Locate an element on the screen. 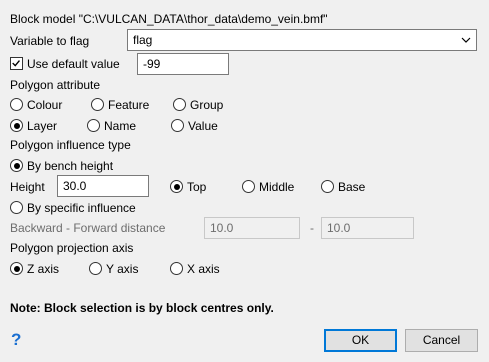 Image resolution: width=489 pixels, height=362 pixels. backward-forward-distance-label: Backward - Forward distance is located at coordinates (88, 228).